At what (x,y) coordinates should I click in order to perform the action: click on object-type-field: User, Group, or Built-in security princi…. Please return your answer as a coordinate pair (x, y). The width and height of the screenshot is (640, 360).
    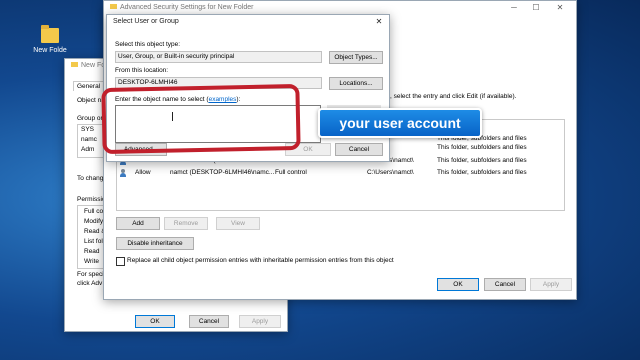
    Looking at the image, I should click on (218, 57).